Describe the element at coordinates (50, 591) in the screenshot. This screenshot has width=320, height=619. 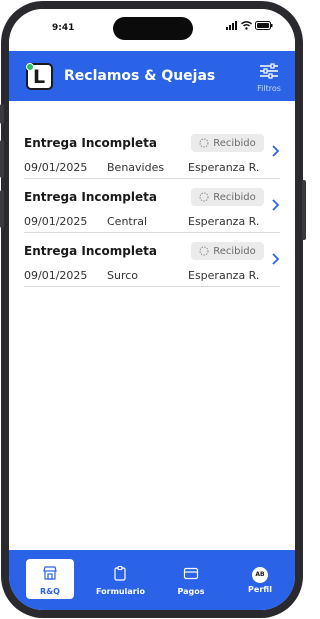
I see `nav-label: R&Q` at that location.